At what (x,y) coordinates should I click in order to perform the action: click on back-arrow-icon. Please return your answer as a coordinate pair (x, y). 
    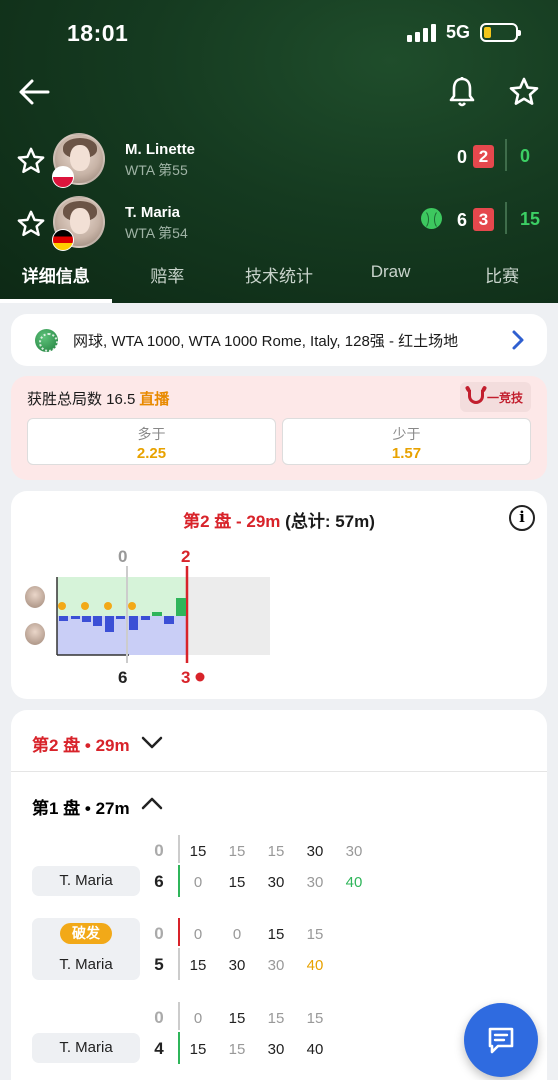
    Looking at the image, I should click on (34, 92).